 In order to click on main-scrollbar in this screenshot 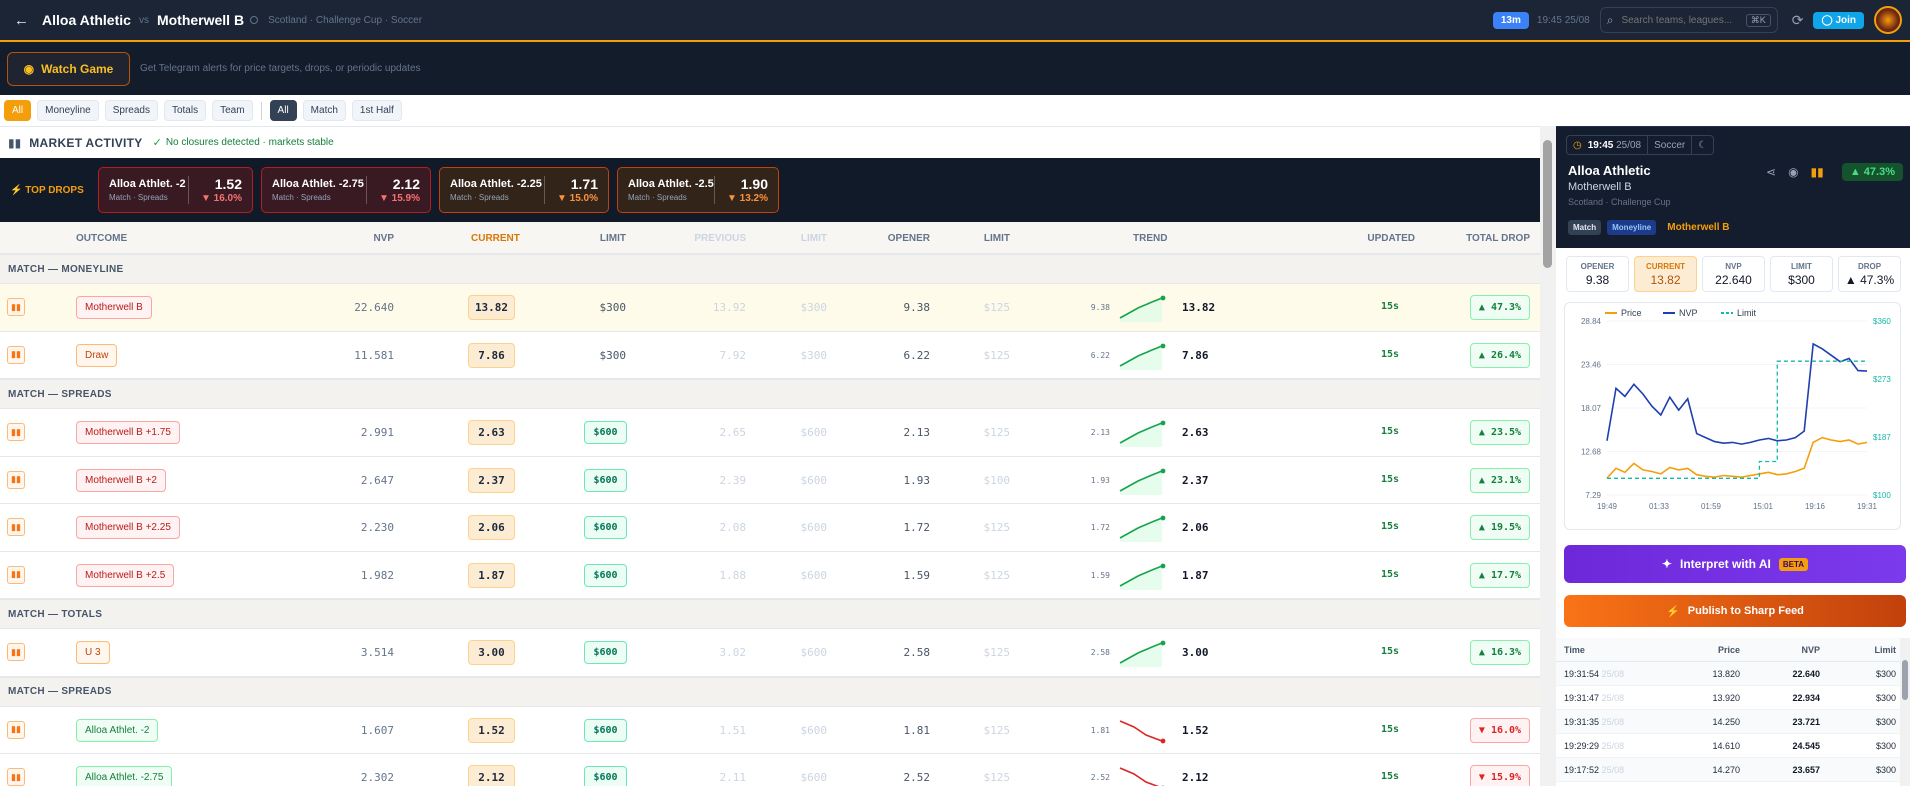, I will do `click(1548, 456)`.